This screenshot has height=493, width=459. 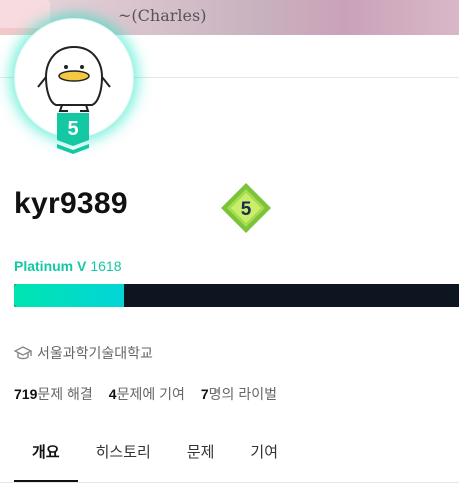 I want to click on stats-row: 719문제 해결 4문제에 기여 7명의 라이벌, so click(x=145, y=394).